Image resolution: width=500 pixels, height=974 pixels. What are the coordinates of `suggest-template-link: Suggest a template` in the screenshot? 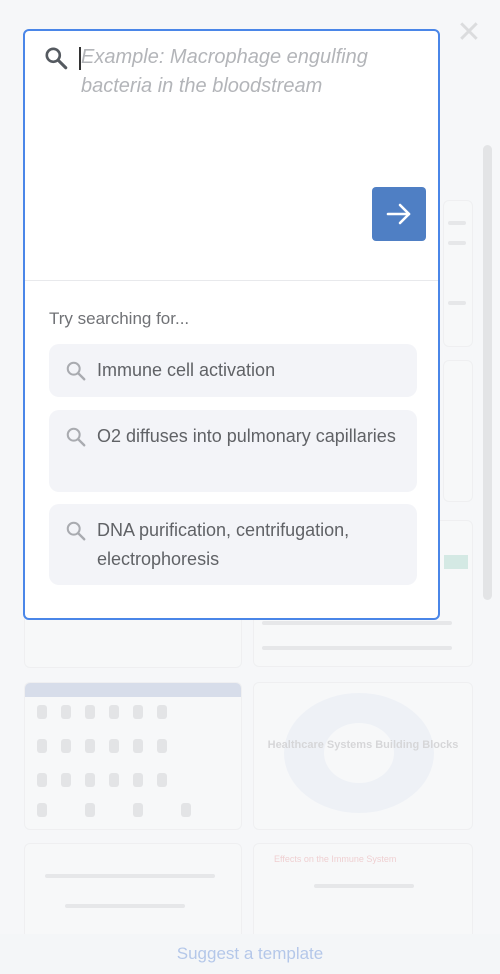 It's located at (250, 954).